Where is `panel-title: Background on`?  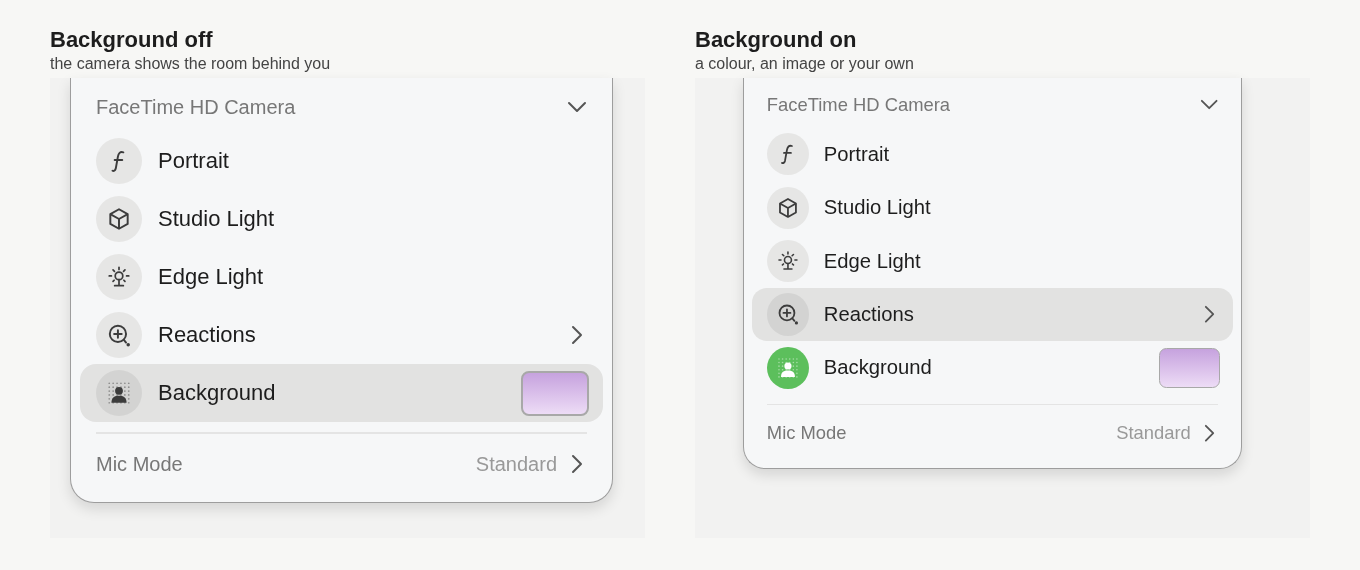 panel-title: Background on is located at coordinates (776, 40).